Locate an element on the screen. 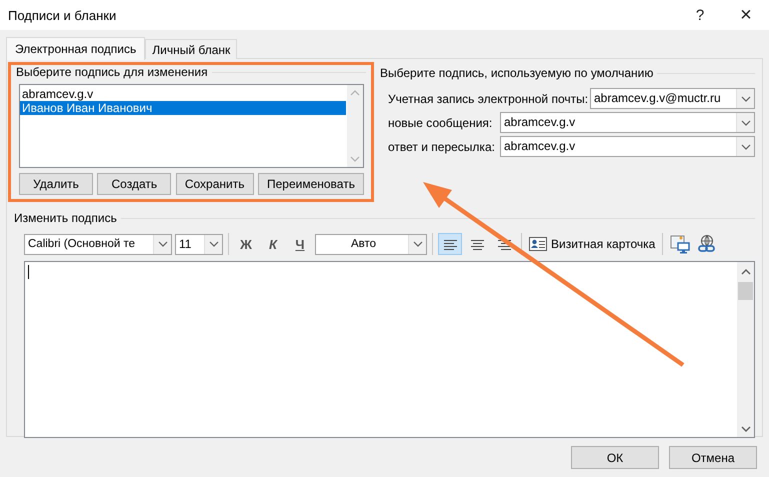 This screenshot has height=477, width=769. action-button: Сохранить is located at coordinates (215, 184).